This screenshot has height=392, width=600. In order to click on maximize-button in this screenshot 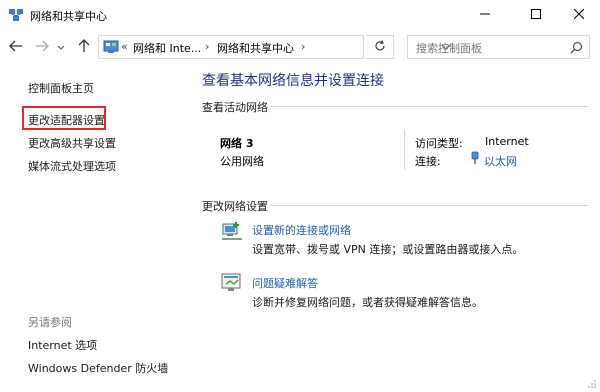, I will do `click(536, 15)`.